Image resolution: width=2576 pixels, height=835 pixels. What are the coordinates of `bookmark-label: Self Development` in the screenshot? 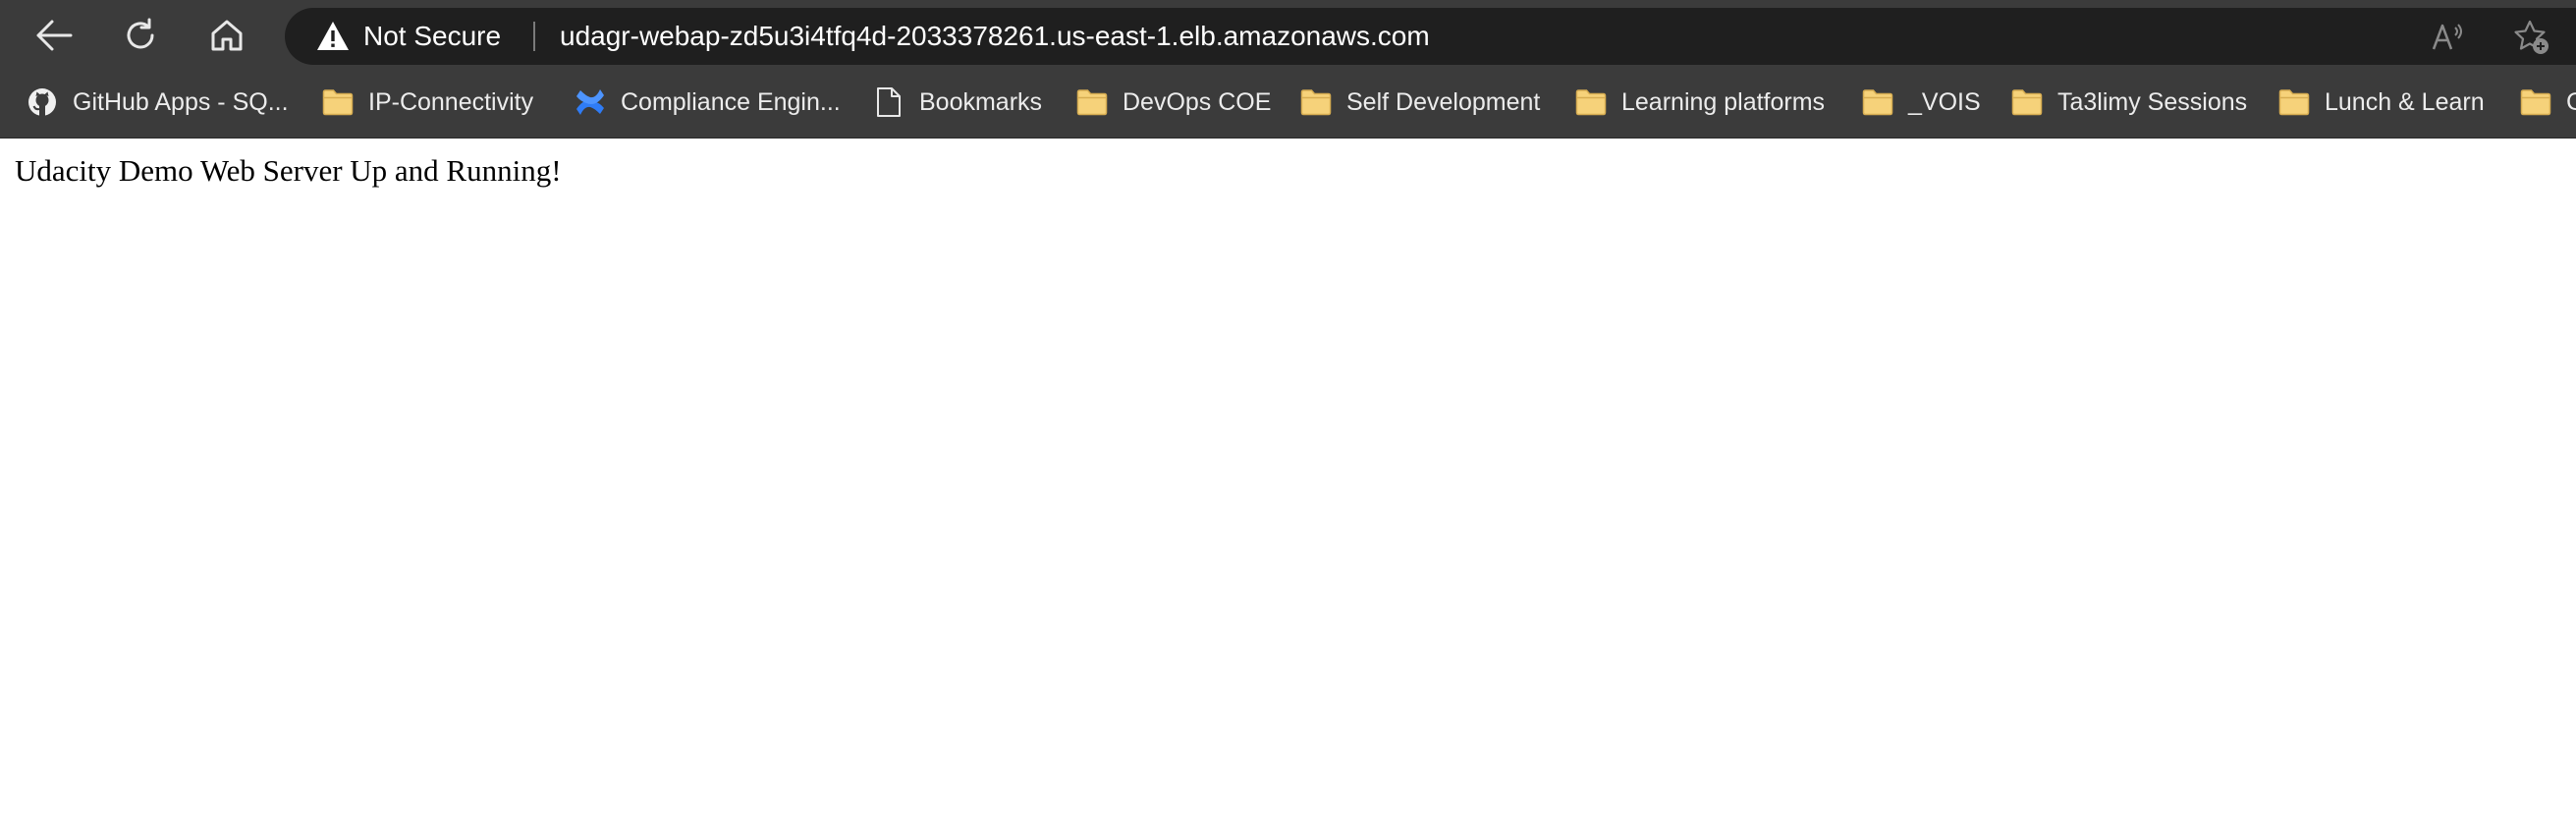 It's located at (1443, 101).